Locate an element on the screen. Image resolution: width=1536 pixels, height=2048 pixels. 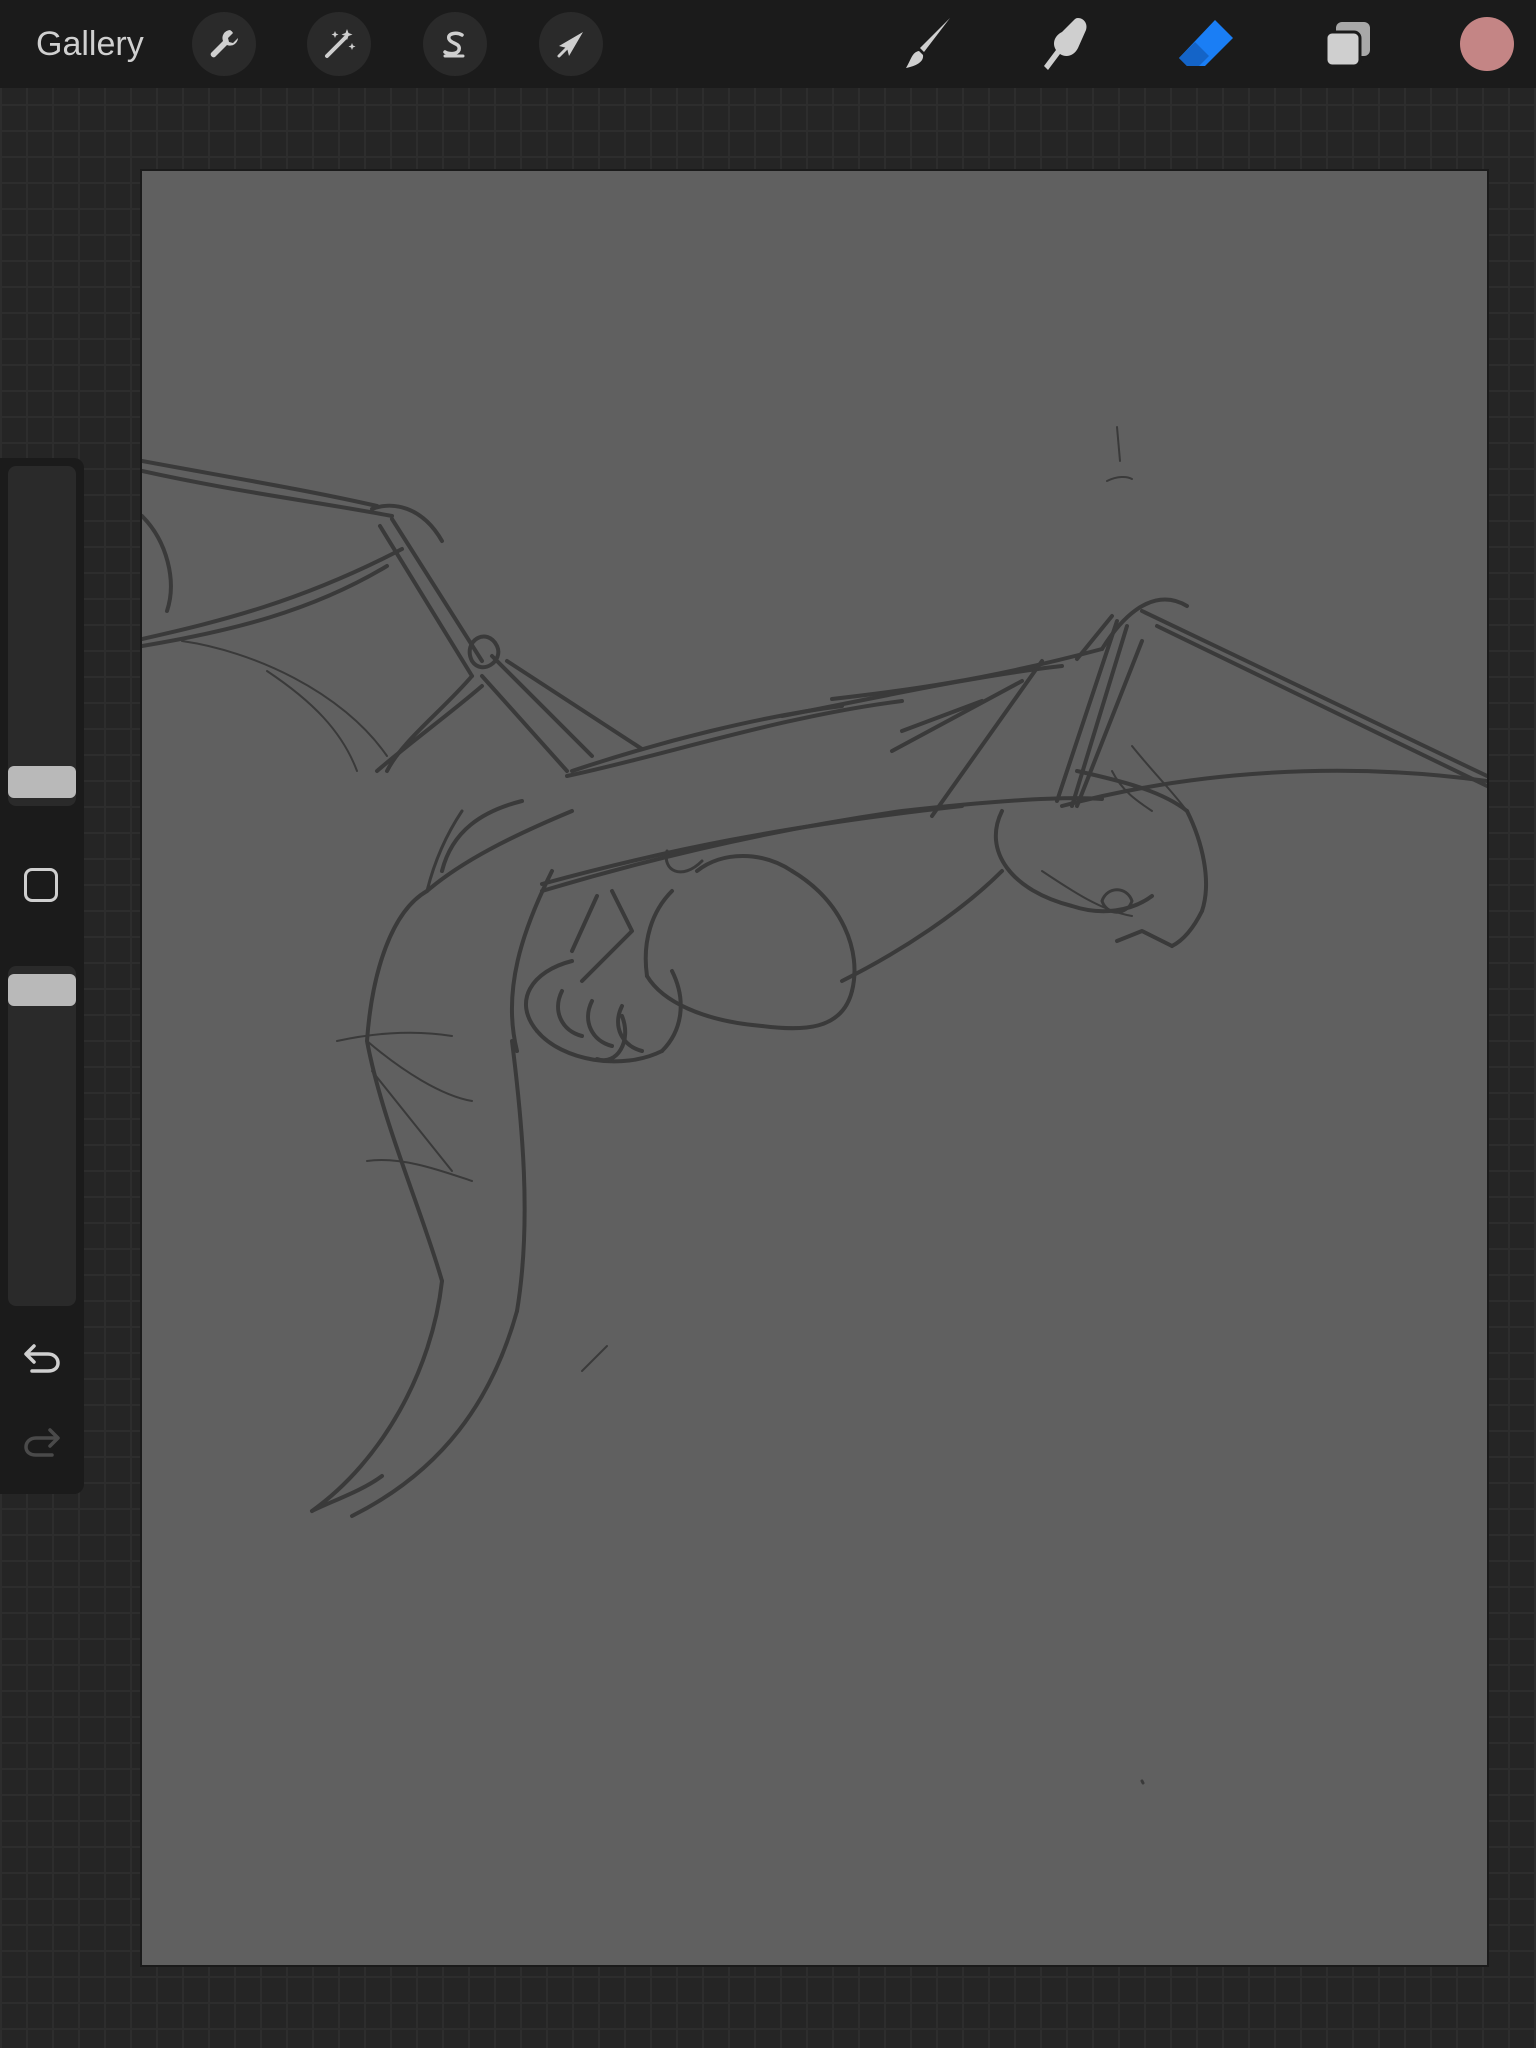
brush-tool-button is located at coordinates (928, 44).